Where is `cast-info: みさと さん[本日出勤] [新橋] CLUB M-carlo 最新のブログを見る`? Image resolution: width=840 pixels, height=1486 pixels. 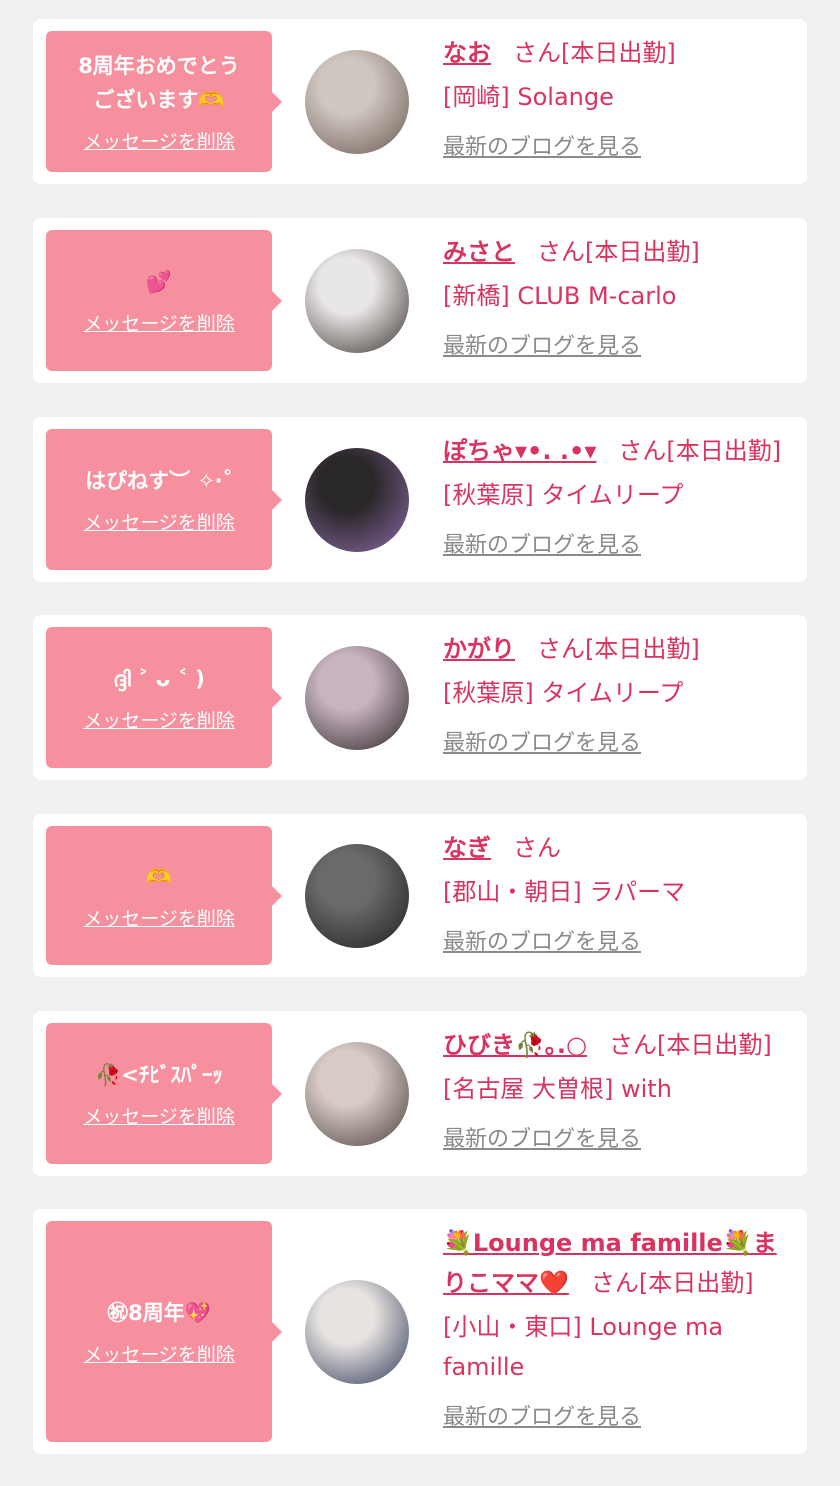 cast-info: みさと さん[本日出勤] [新橋] CLUB M-carlo 最新のブログを見る is located at coordinates (620, 296).